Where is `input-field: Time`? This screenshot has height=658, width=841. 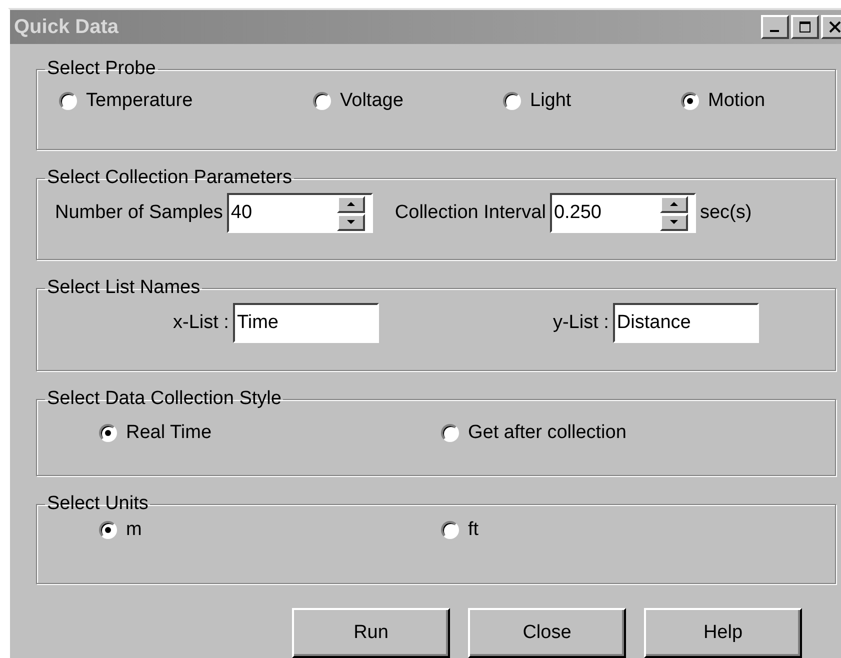 input-field: Time is located at coordinates (305, 323).